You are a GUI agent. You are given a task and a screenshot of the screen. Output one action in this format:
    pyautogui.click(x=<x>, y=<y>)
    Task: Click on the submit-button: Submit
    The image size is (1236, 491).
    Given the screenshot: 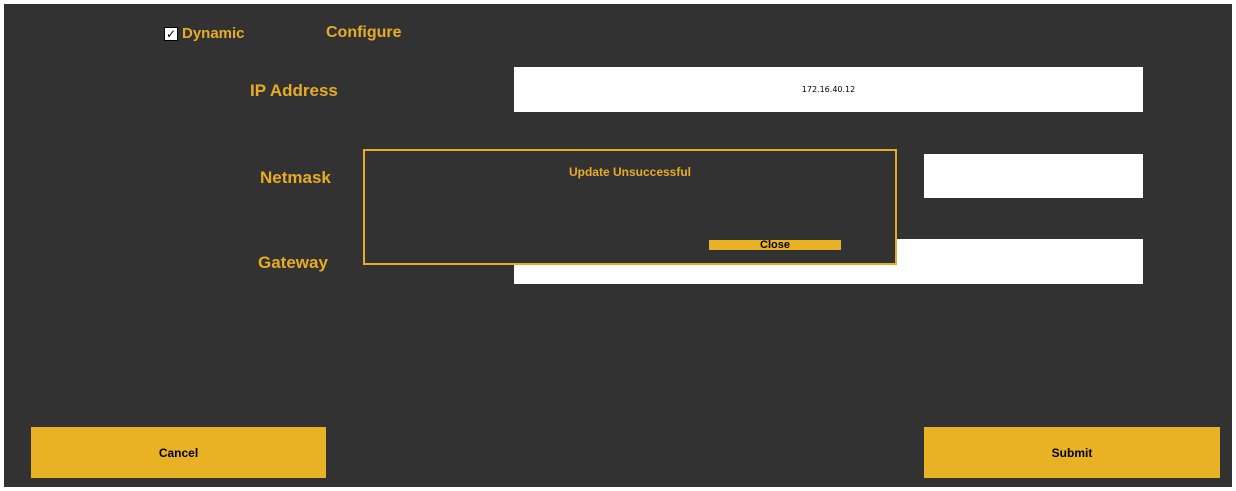 What is the action you would take?
    pyautogui.click(x=1072, y=452)
    